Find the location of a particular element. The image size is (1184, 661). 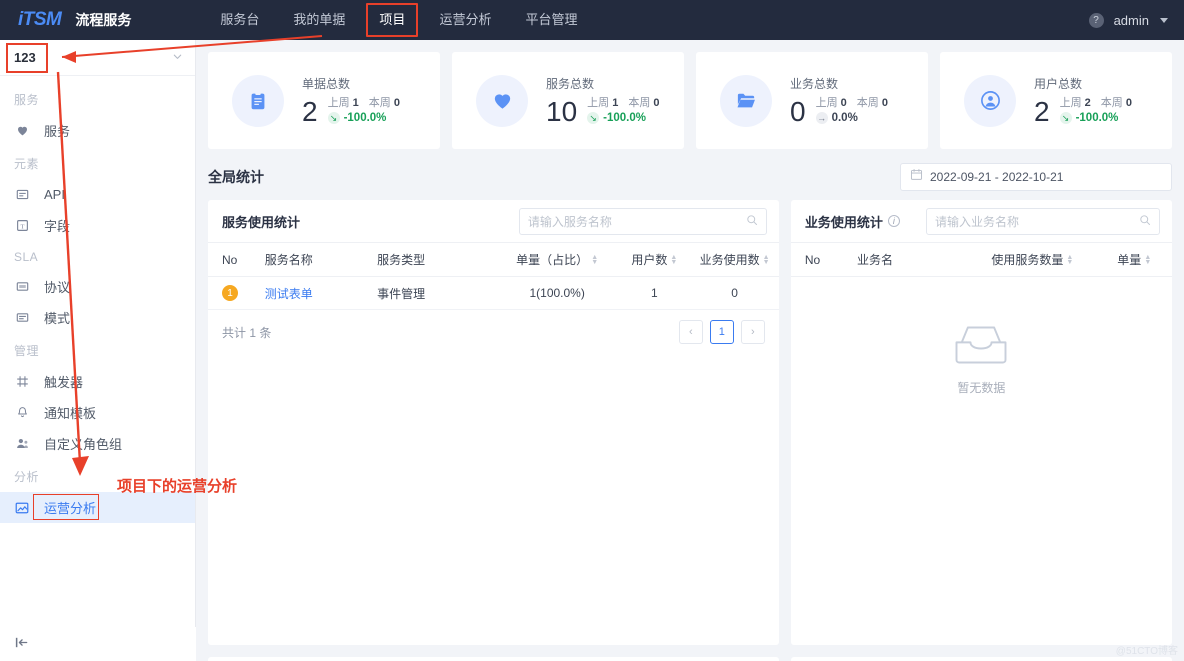

stat-card-value: 2 is located at coordinates (310, 111).